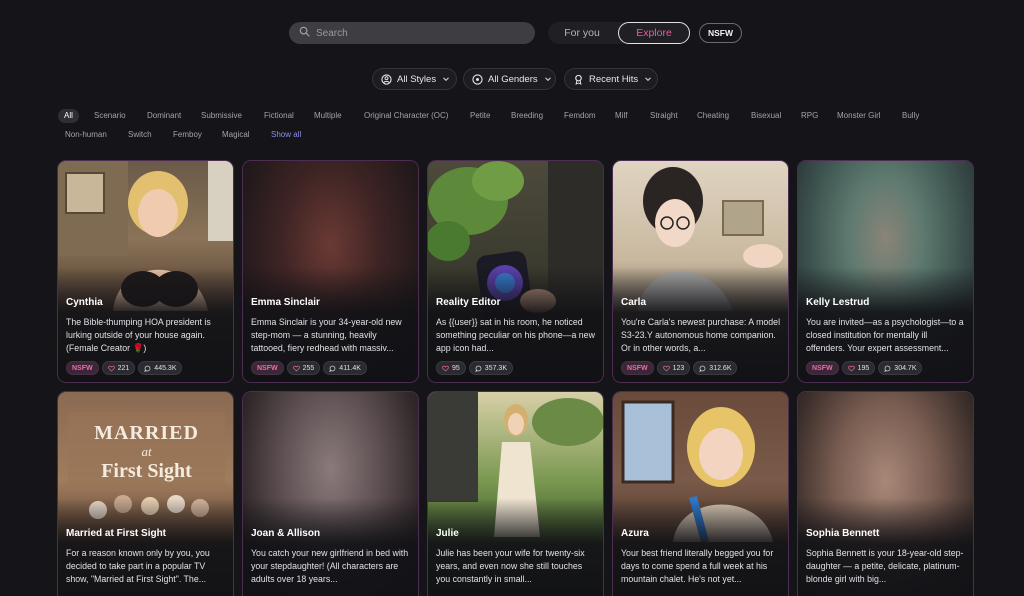 The image size is (1024, 596). What do you see at coordinates (648, 79) in the screenshot?
I see `chevron-down-icon` at bounding box center [648, 79].